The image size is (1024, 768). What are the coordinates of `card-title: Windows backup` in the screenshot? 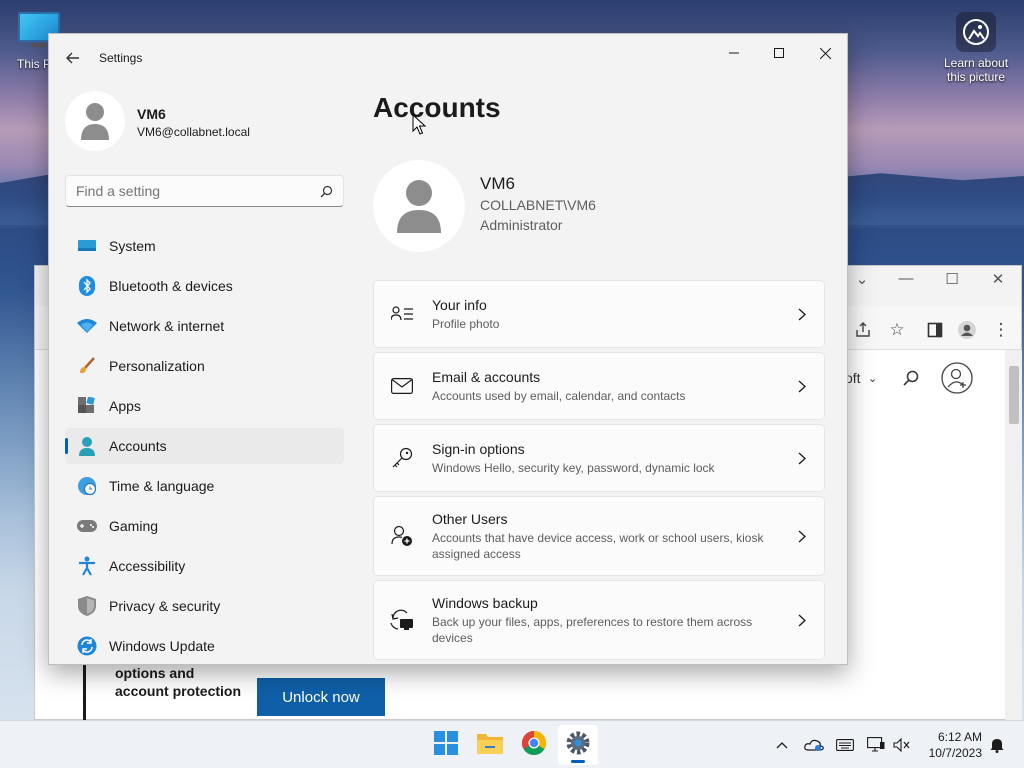 It's located at (485, 602).